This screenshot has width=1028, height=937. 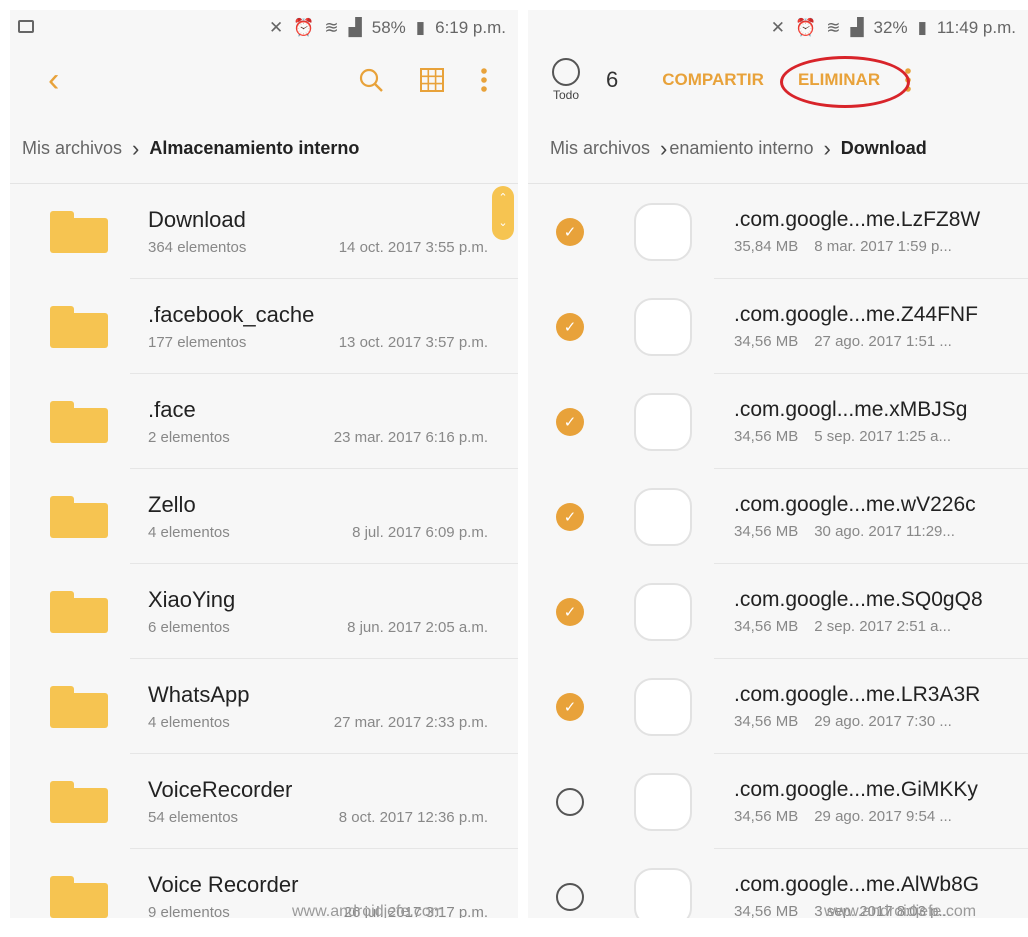 What do you see at coordinates (845, 82) in the screenshot?
I see `delete-button: ELIMINAR` at bounding box center [845, 82].